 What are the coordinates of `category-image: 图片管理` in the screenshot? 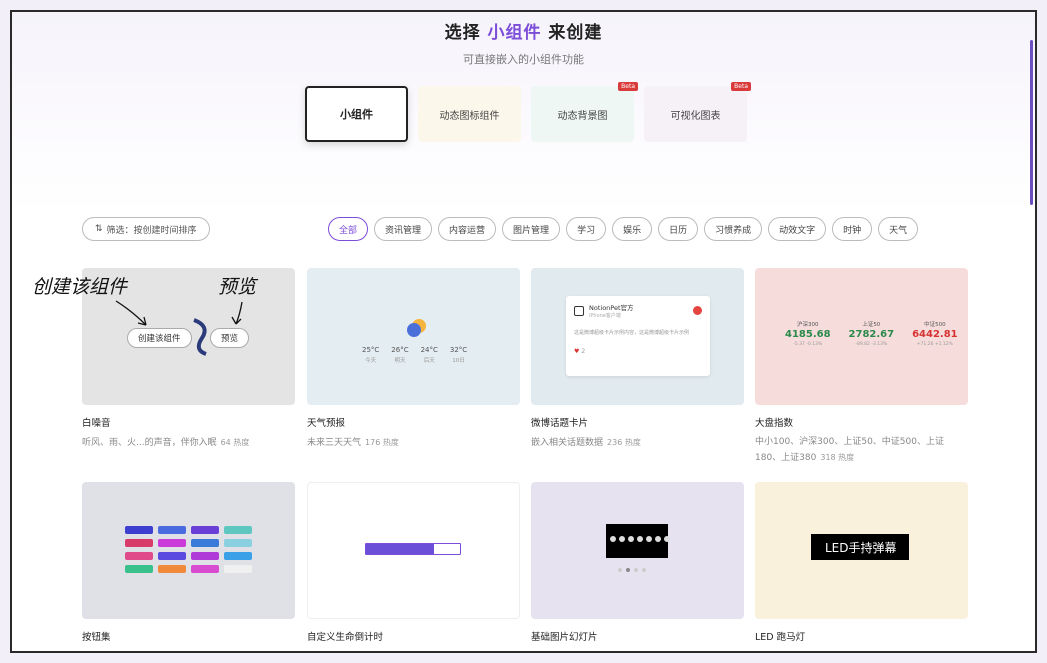 It's located at (531, 229).